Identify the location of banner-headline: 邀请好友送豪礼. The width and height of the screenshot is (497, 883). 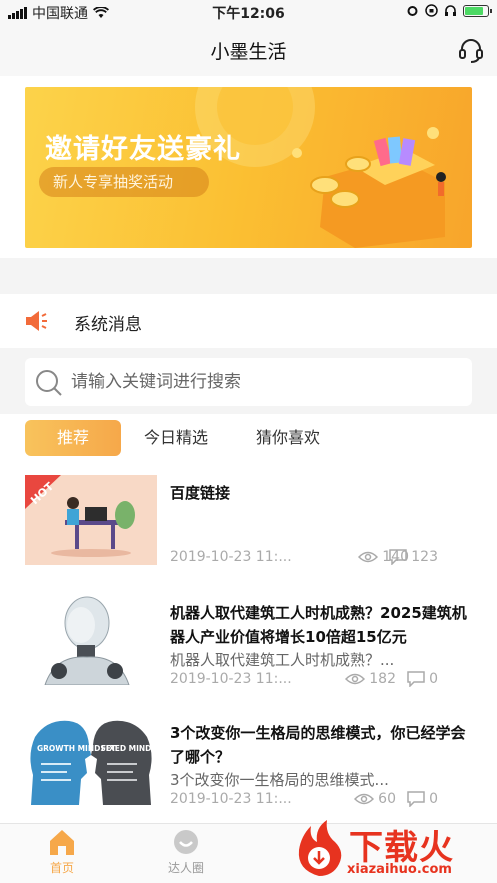
(143, 149).